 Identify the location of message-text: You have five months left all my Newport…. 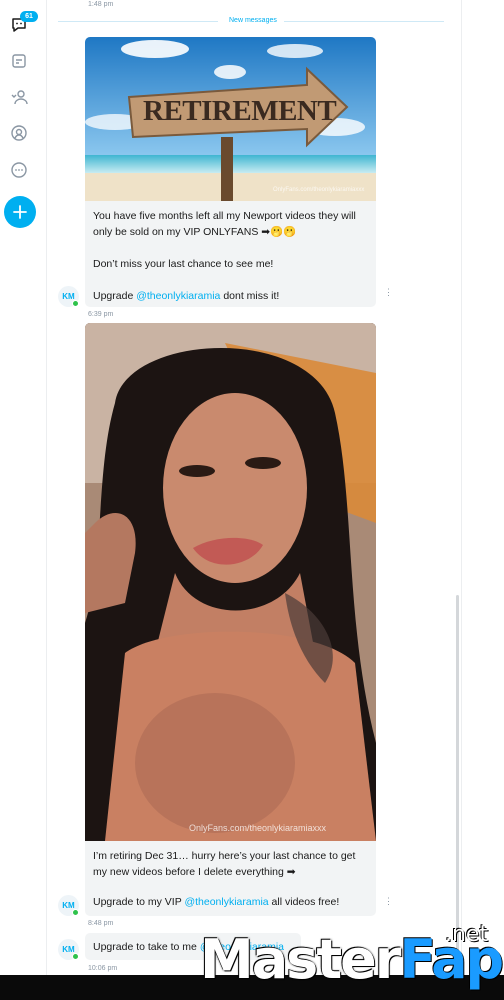
(224, 224).